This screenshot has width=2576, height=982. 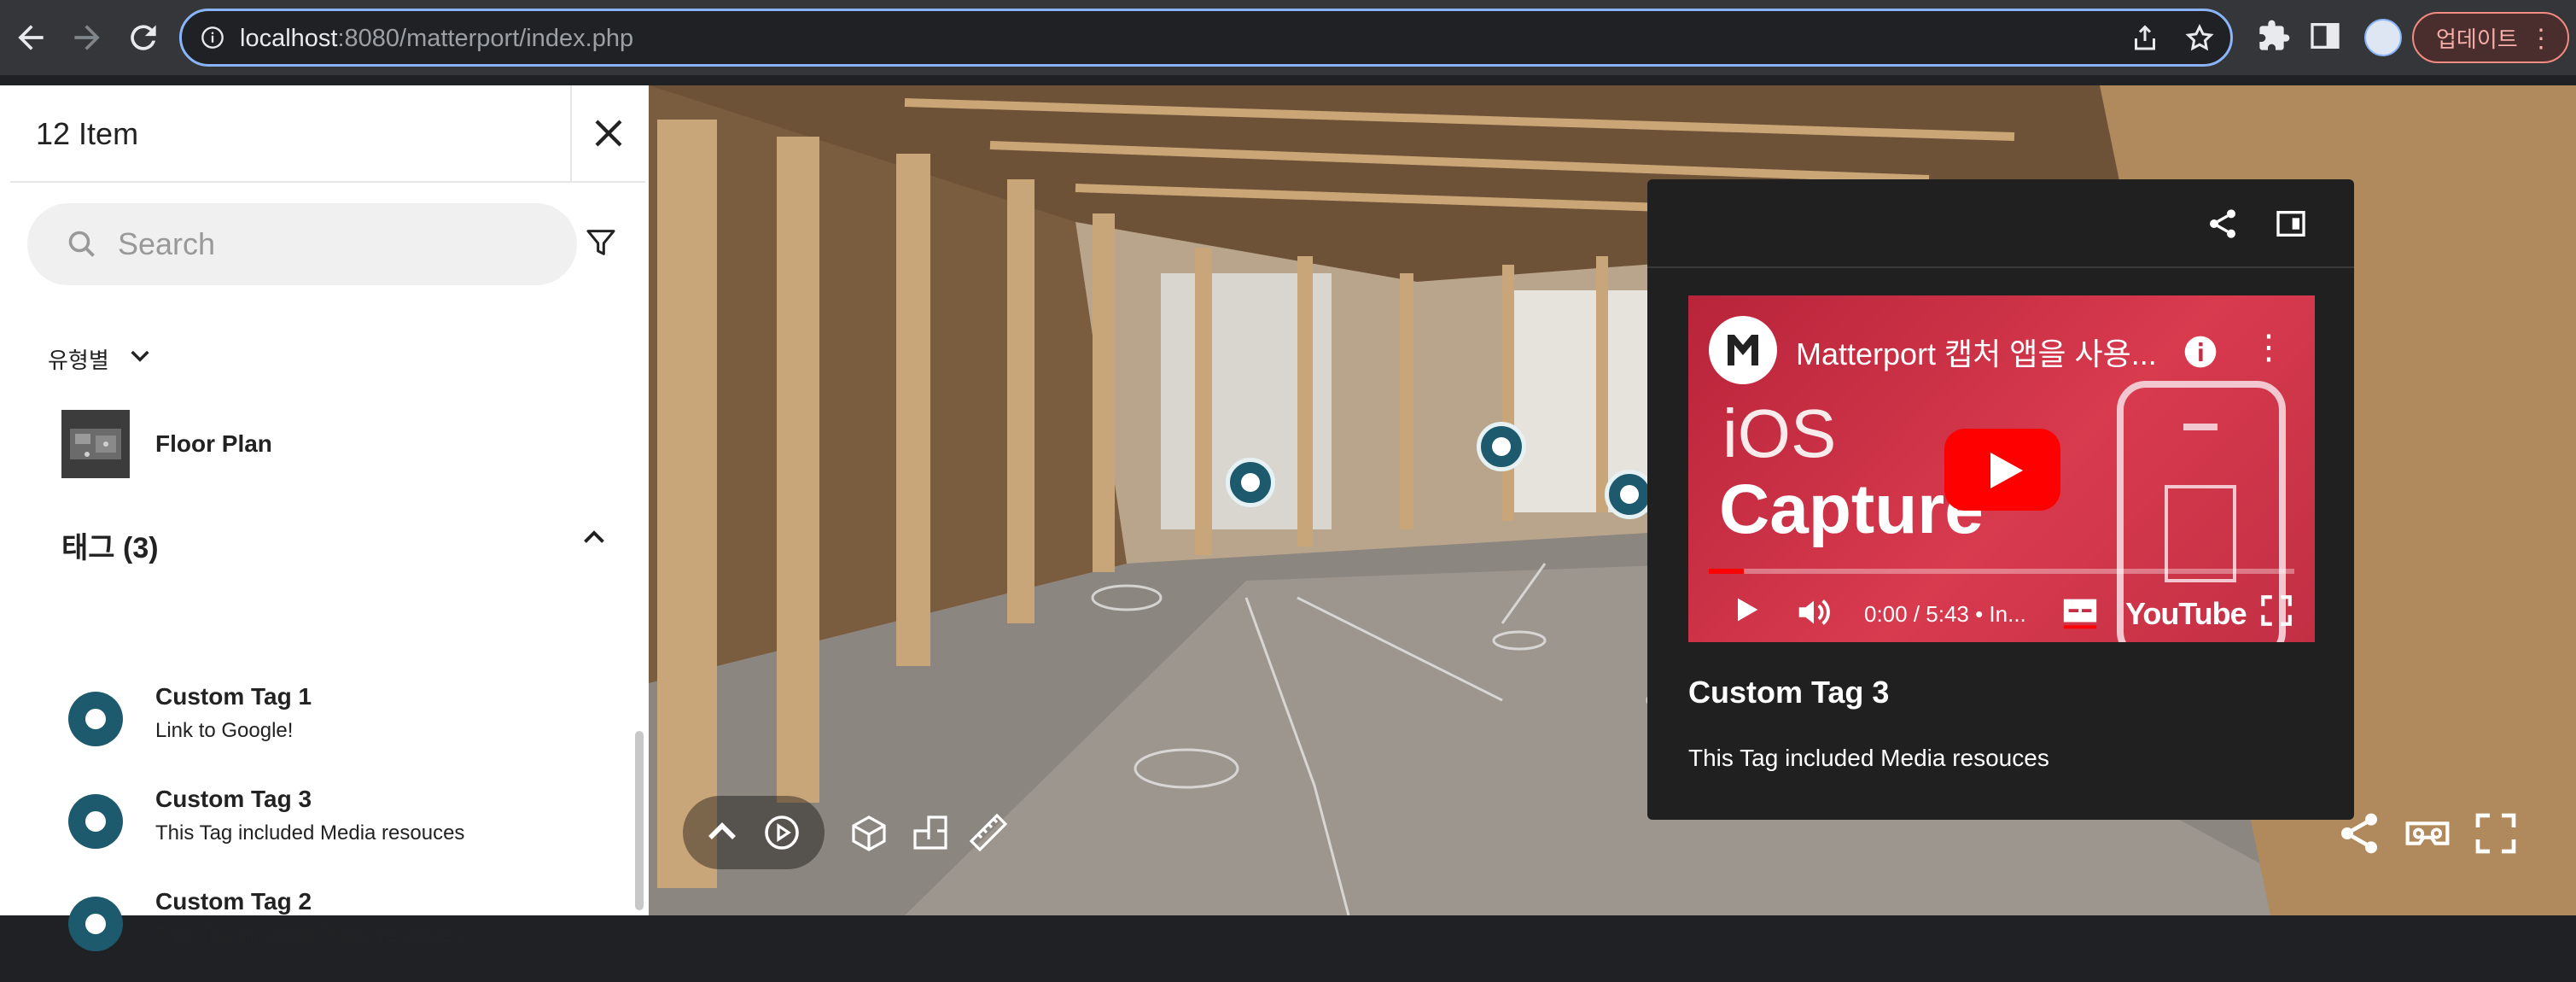 I want to click on video-progress-bar, so click(x=2001, y=571).